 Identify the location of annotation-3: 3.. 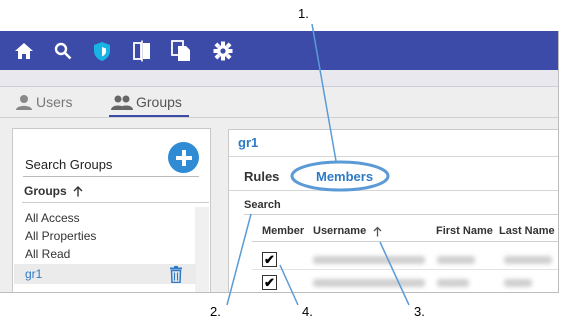
(419, 311).